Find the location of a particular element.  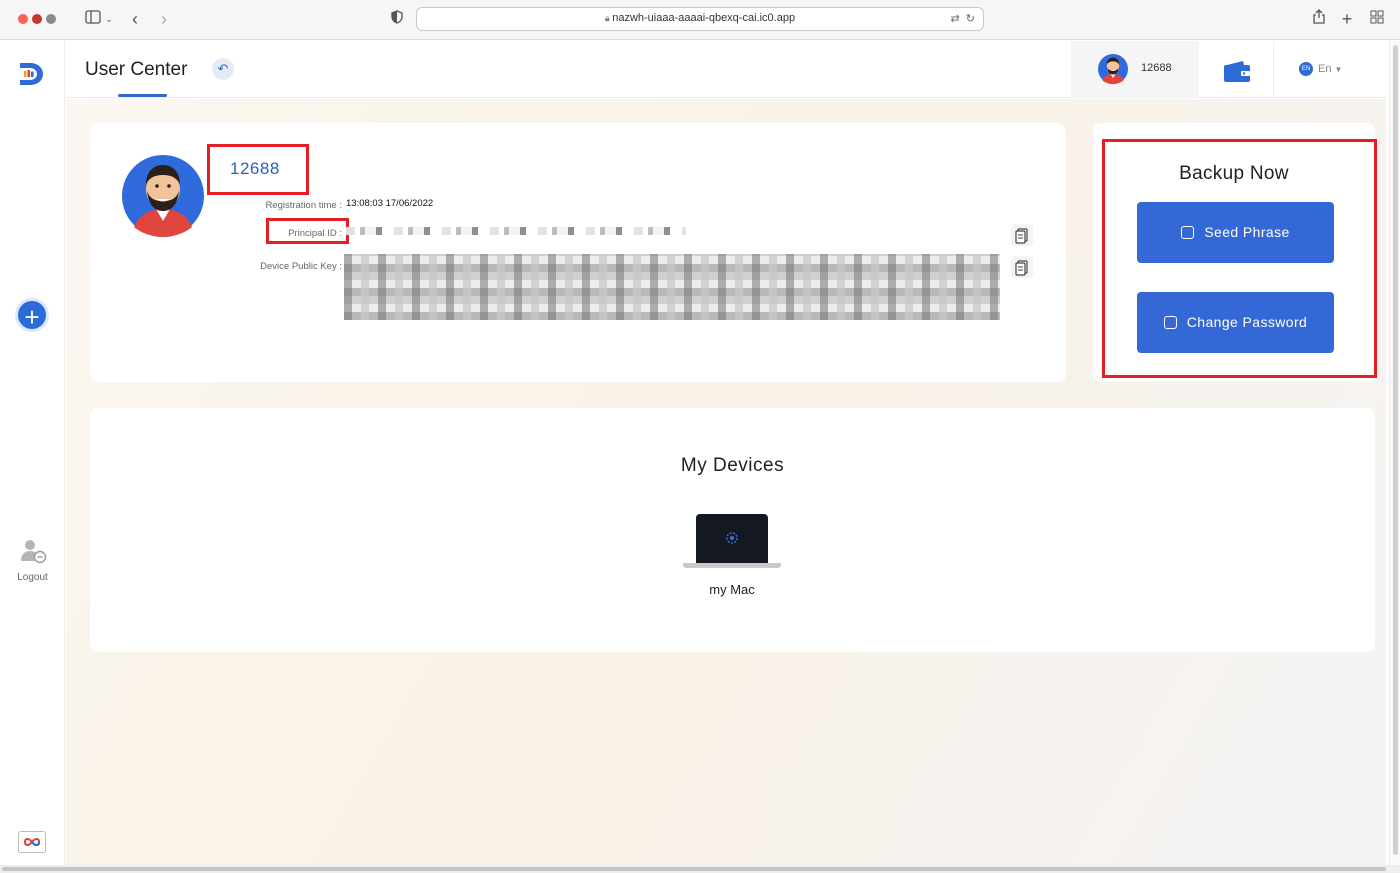

device-item: my Mac is located at coordinates (732, 555).